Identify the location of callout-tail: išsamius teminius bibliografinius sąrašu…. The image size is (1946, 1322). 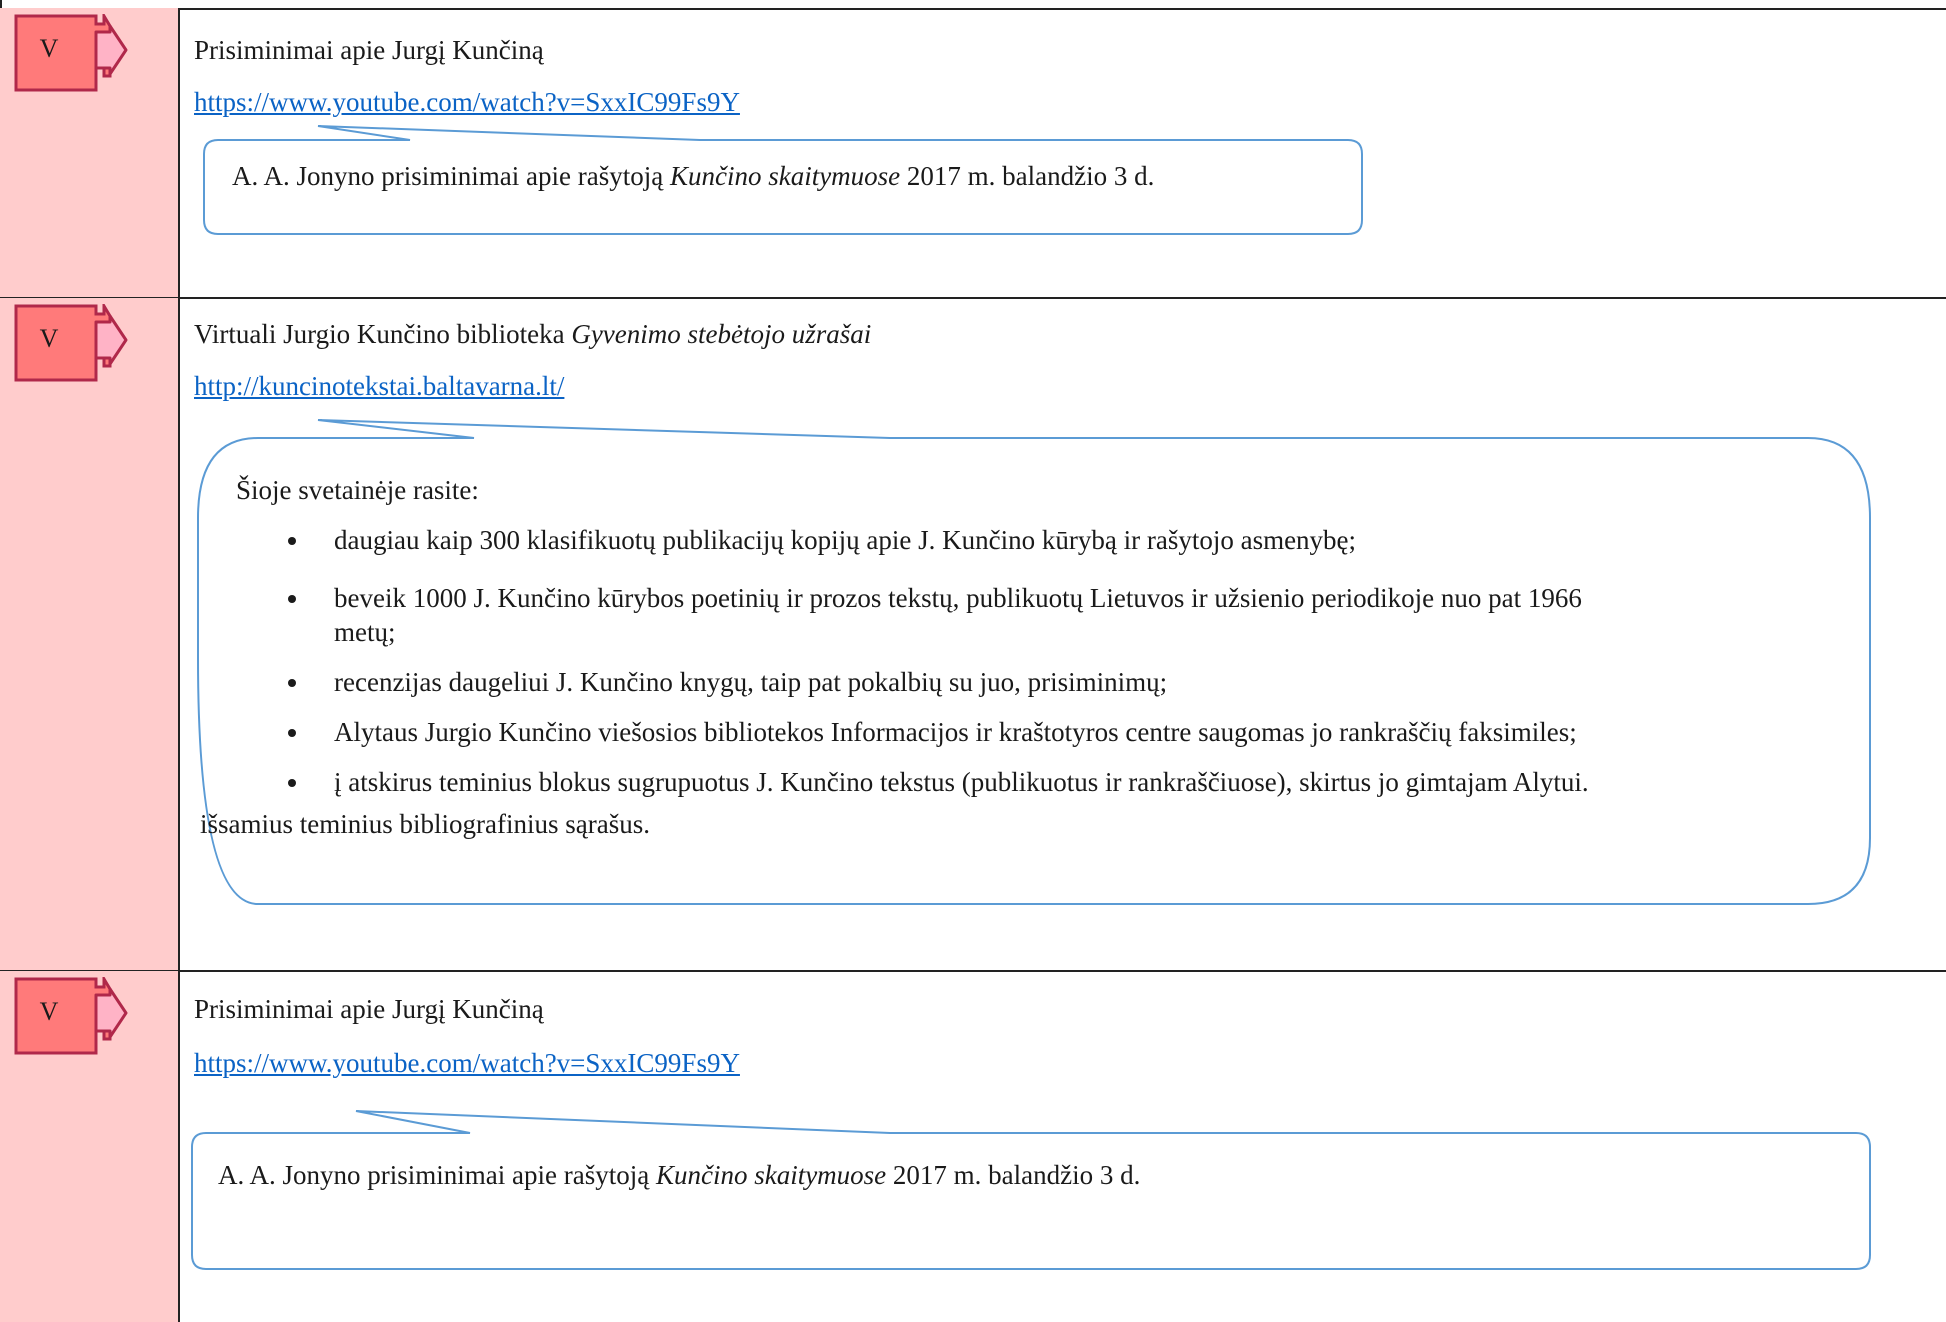
(425, 824).